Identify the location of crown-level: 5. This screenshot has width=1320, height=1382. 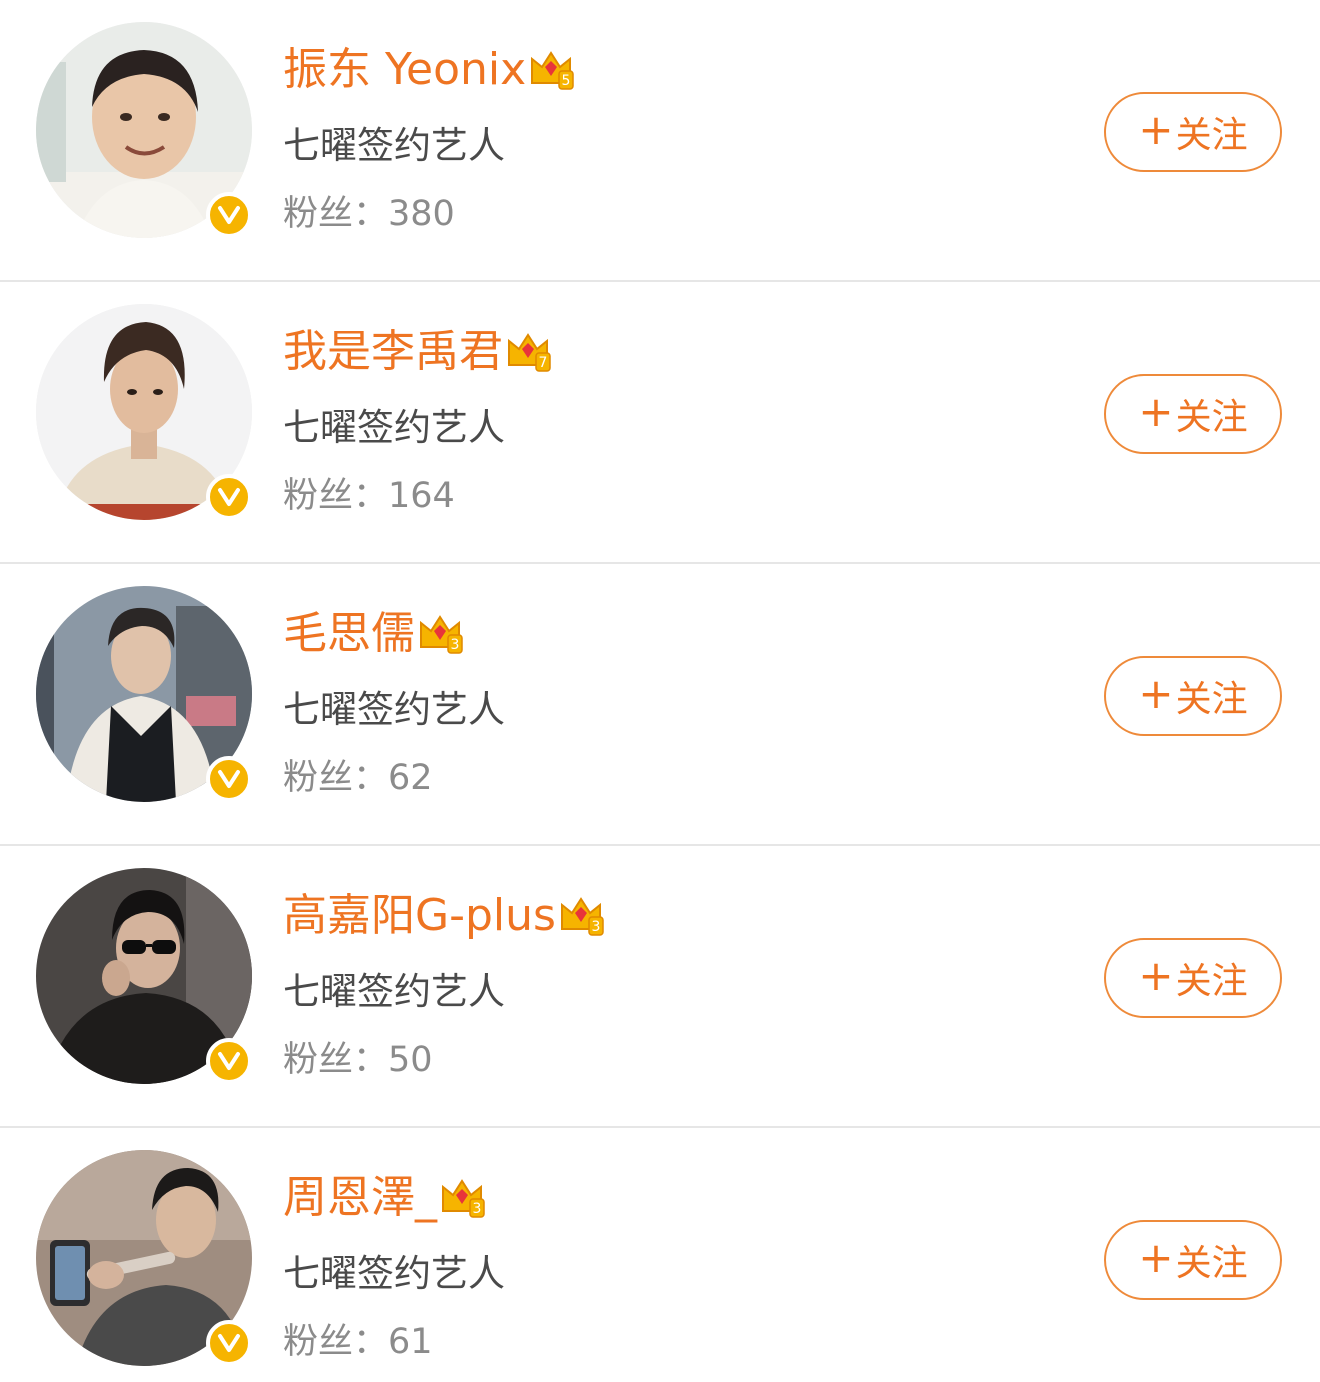
(566, 81).